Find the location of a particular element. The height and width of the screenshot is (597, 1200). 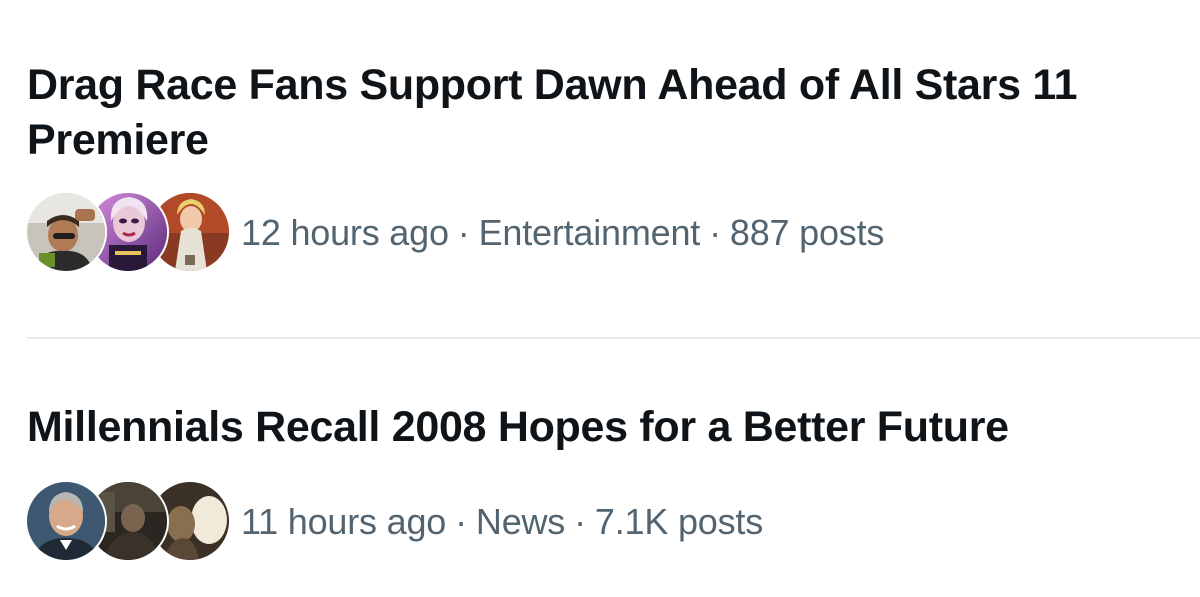

trend-meta: 12 hours ago · Entertainment · 887 posts is located at coordinates (602, 233).